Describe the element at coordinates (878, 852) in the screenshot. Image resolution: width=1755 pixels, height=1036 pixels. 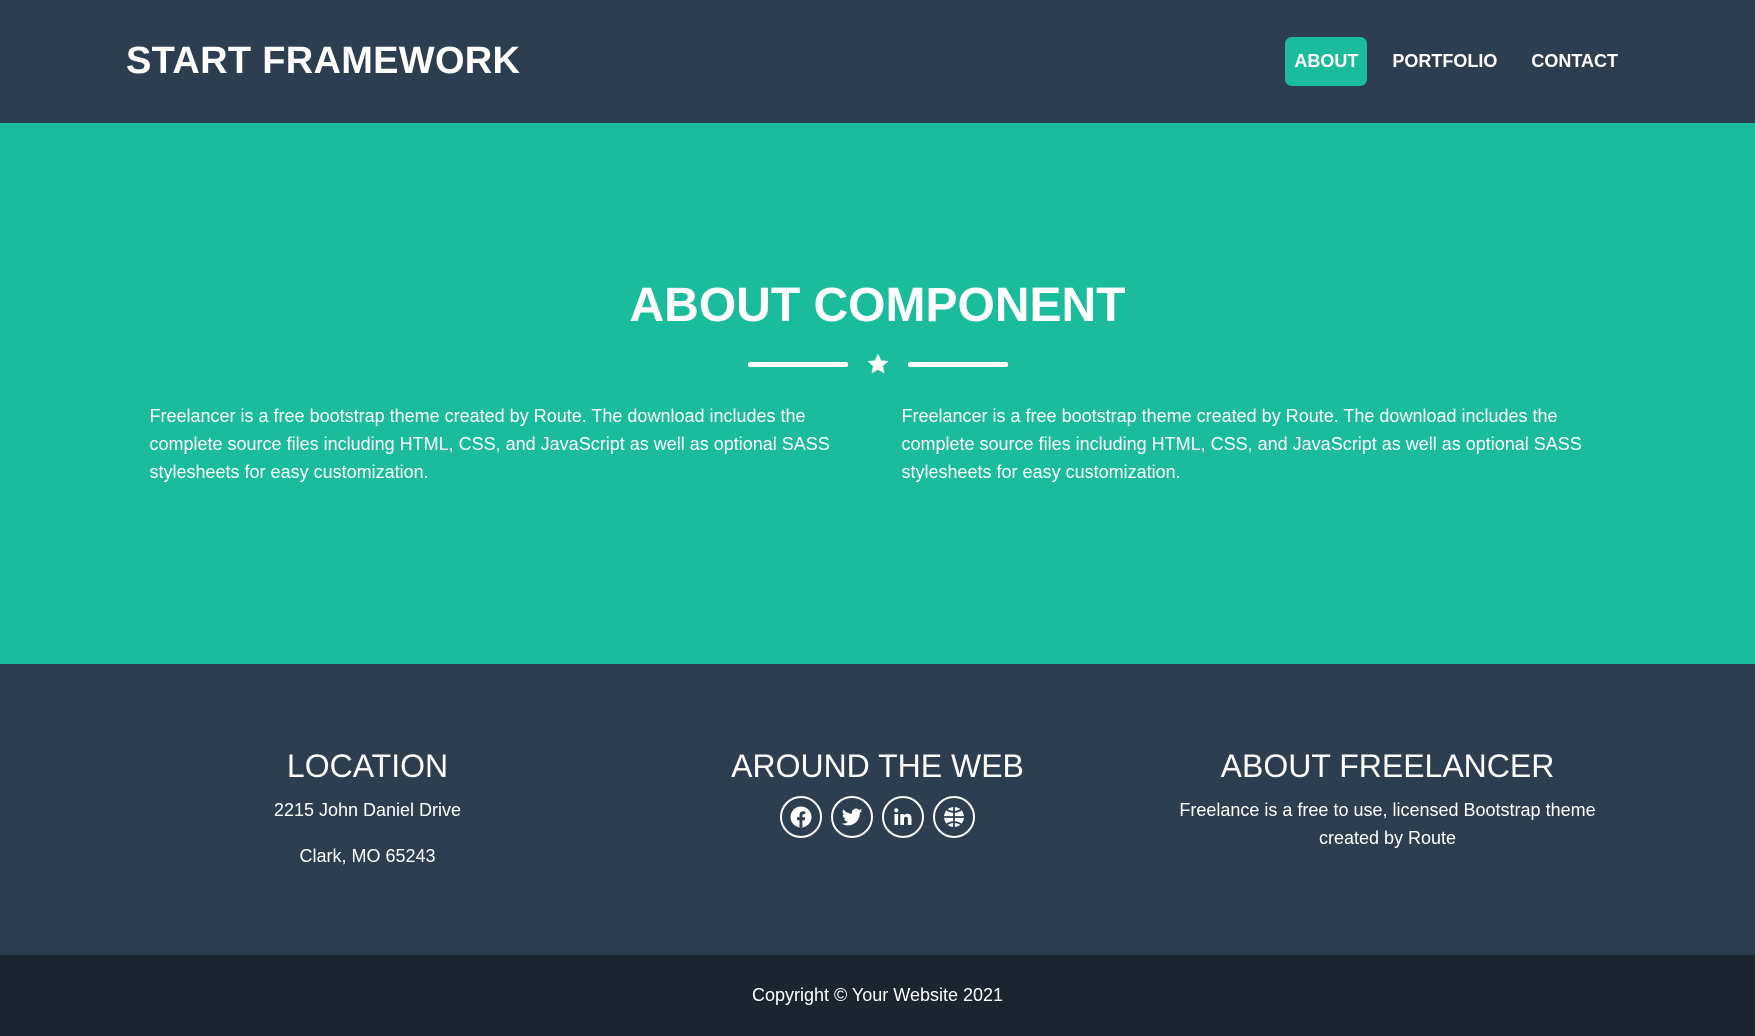
I see `footer-around-the-web: AROUND THE WEB` at that location.